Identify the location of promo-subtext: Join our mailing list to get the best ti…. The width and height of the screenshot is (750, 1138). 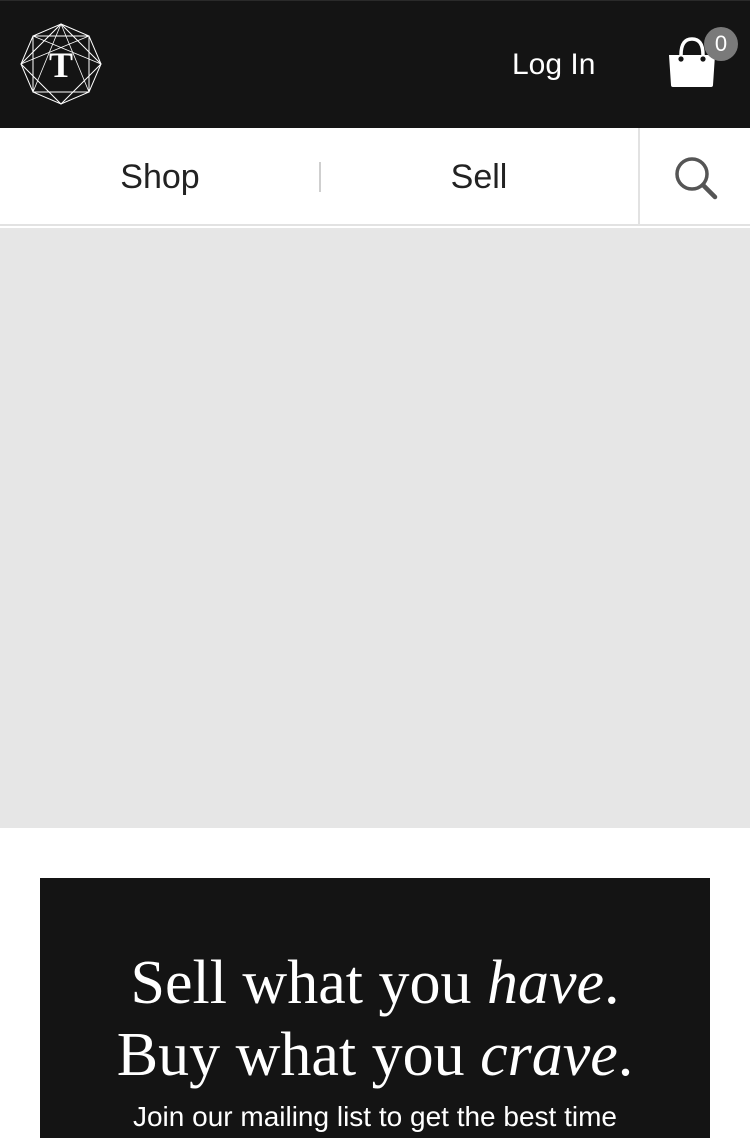
(374, 1116).